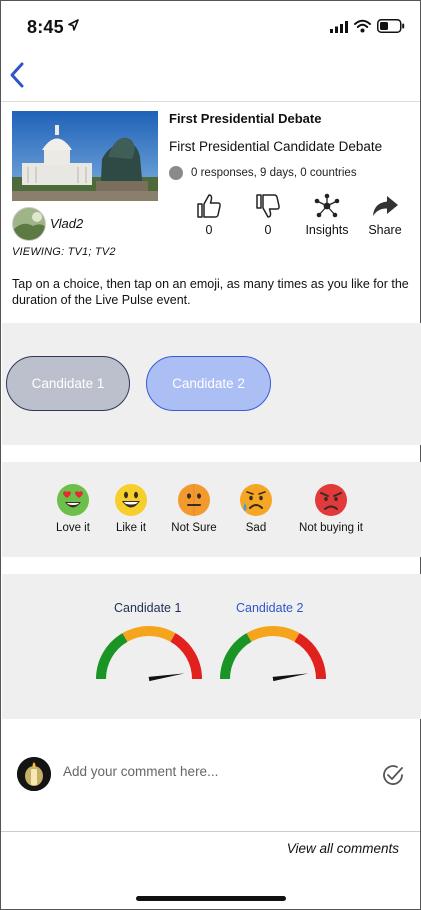 This screenshot has height=910, width=421. Describe the element at coordinates (331, 500) in the screenshot. I see `angry-emoji-icon` at that location.